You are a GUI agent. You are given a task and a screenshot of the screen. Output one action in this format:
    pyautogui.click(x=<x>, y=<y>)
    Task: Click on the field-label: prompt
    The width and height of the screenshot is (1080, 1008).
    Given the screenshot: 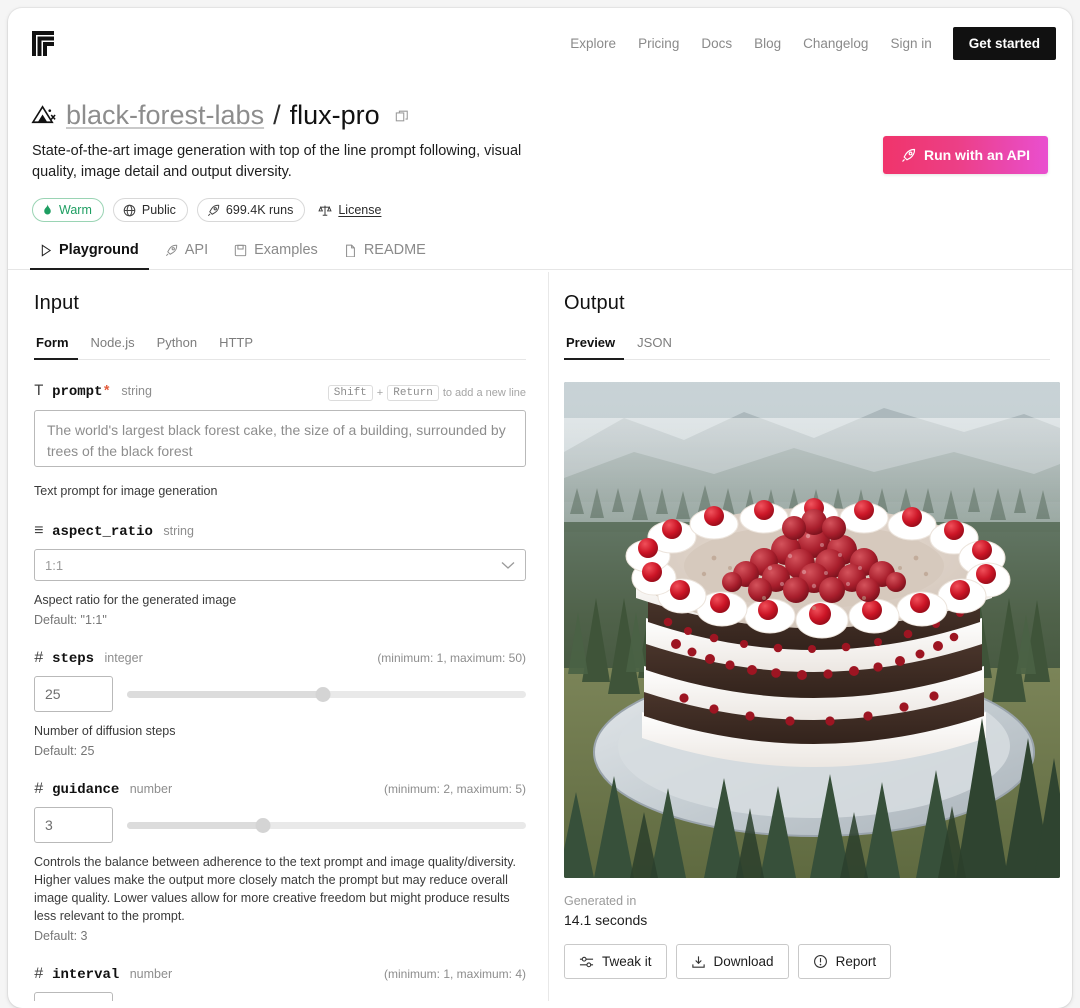 What is the action you would take?
    pyautogui.click(x=77, y=392)
    